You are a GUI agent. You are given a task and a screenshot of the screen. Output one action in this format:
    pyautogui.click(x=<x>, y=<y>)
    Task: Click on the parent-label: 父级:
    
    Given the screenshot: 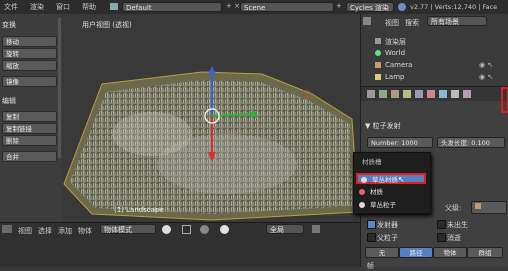 What is the action you would take?
    pyautogui.click(x=453, y=208)
    